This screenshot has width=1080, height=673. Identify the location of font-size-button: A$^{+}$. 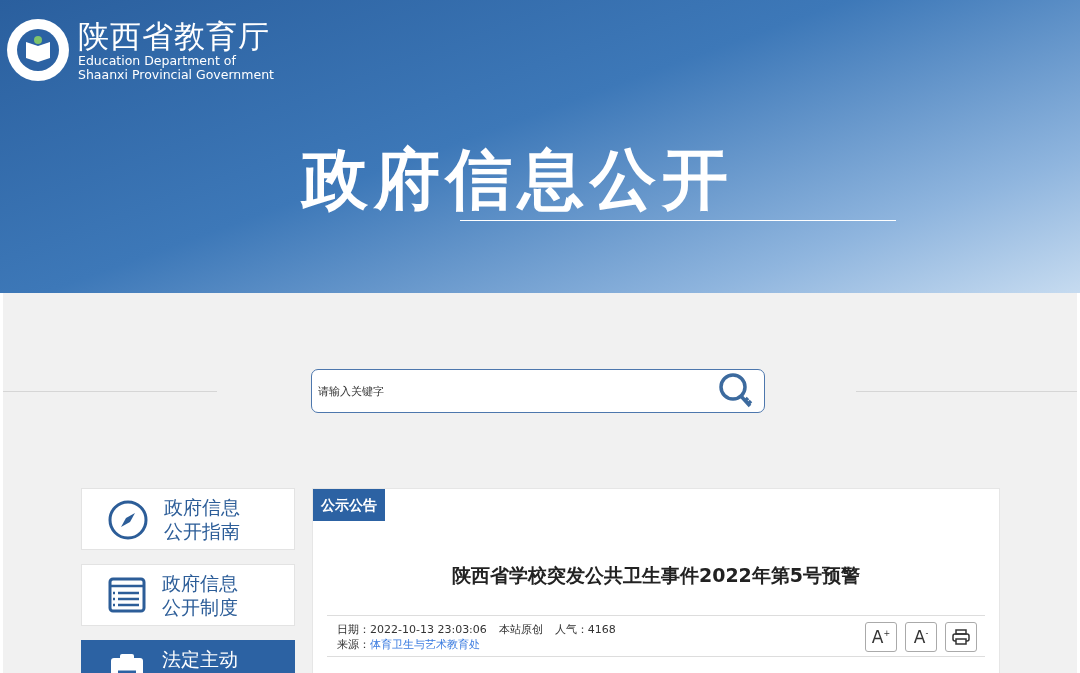
(881, 637).